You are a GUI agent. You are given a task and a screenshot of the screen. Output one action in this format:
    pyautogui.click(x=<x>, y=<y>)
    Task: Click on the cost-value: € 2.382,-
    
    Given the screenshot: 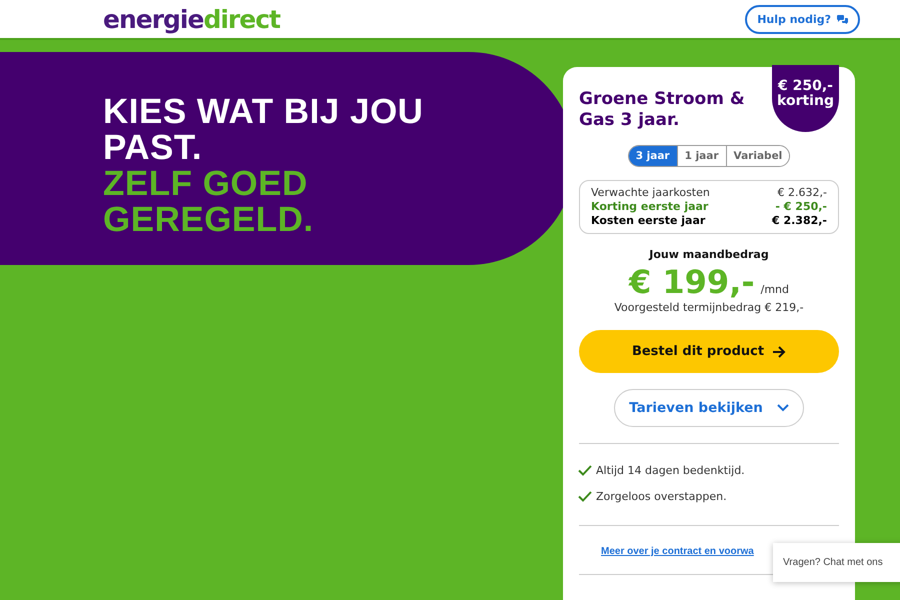 What is the action you would take?
    pyautogui.click(x=799, y=221)
    